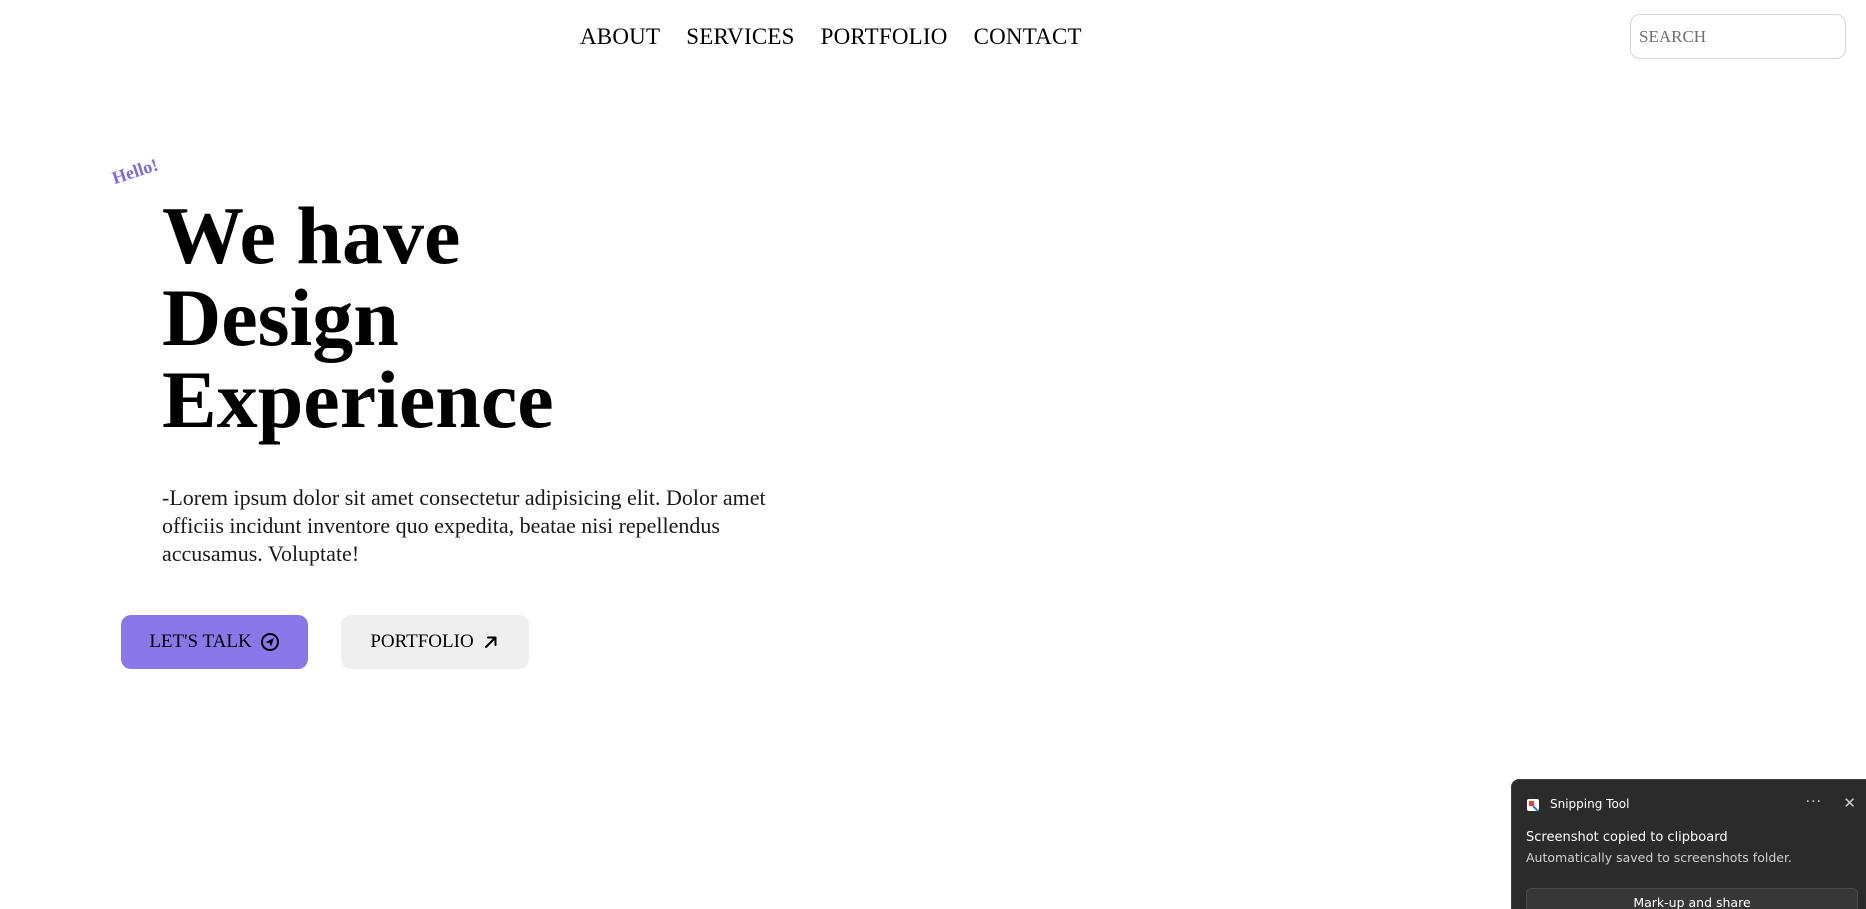 This screenshot has height=909, width=1866. Describe the element at coordinates (280, 317) in the screenshot. I see `headline-line-2: Design` at that location.